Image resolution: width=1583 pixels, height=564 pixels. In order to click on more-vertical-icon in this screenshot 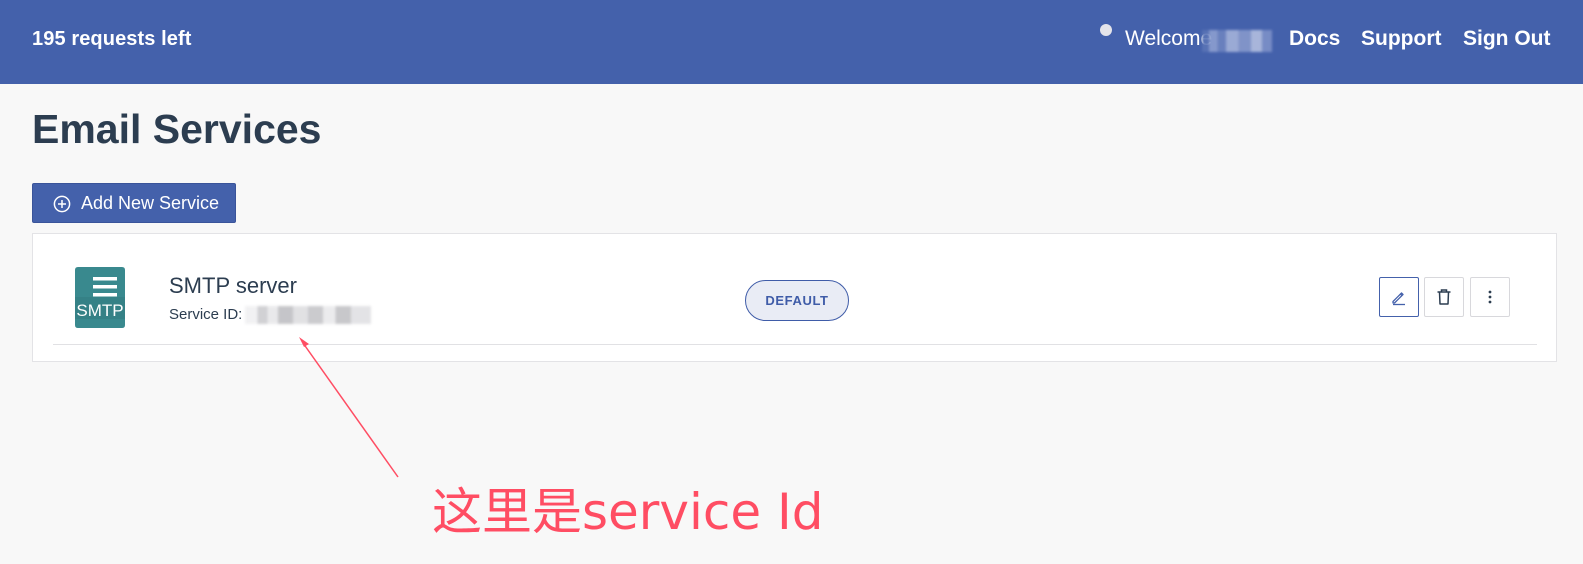, I will do `click(1490, 297)`.